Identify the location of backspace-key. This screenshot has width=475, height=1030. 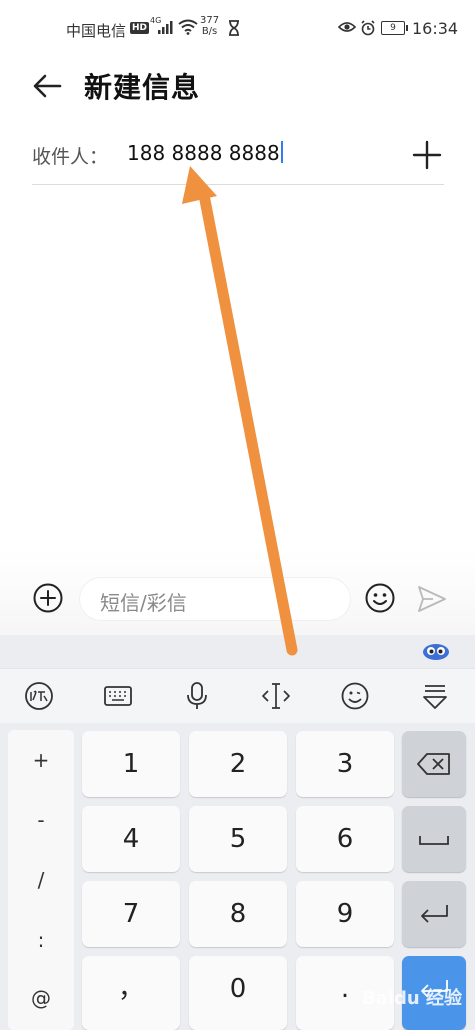
(434, 764).